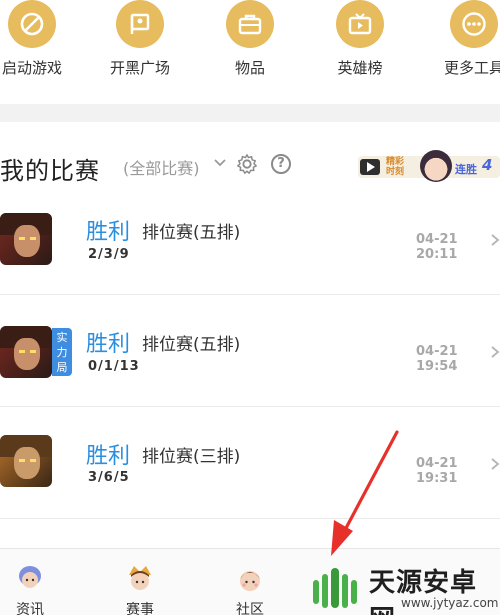 Image resolution: width=500 pixels, height=615 pixels. What do you see at coordinates (109, 477) in the screenshot?
I see `match-kda: 3/6/5` at bounding box center [109, 477].